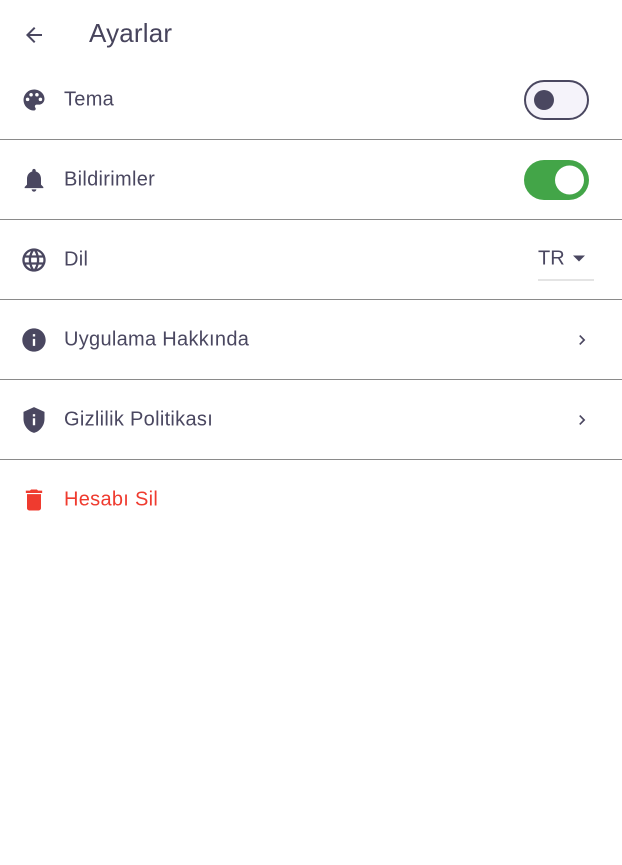  Describe the element at coordinates (34, 340) in the screenshot. I see `info-icon` at that location.